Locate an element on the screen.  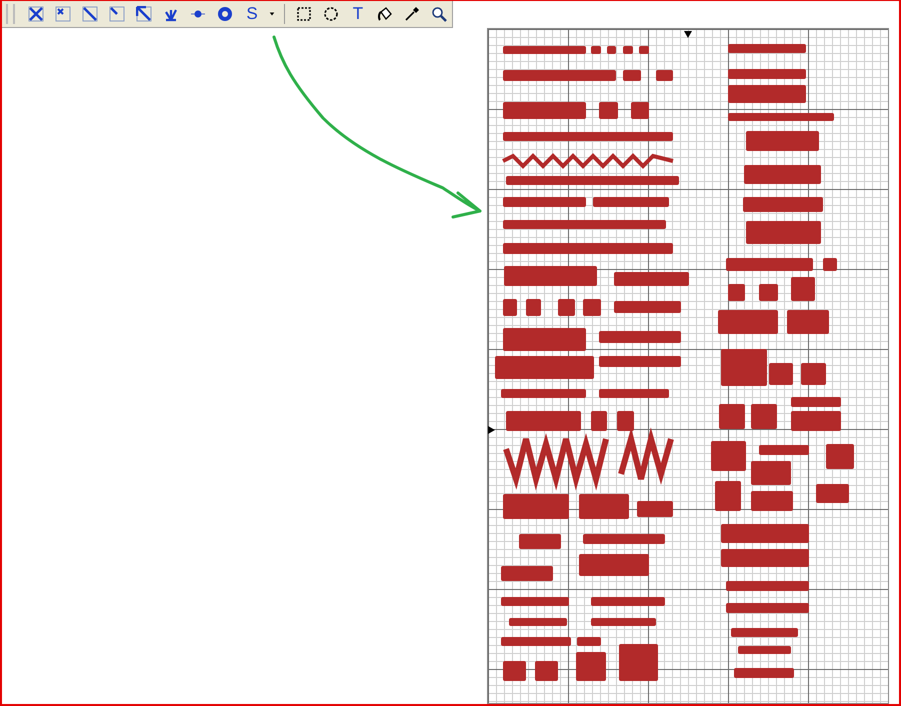
toolbar-grip is located at coordinates (10, 14).